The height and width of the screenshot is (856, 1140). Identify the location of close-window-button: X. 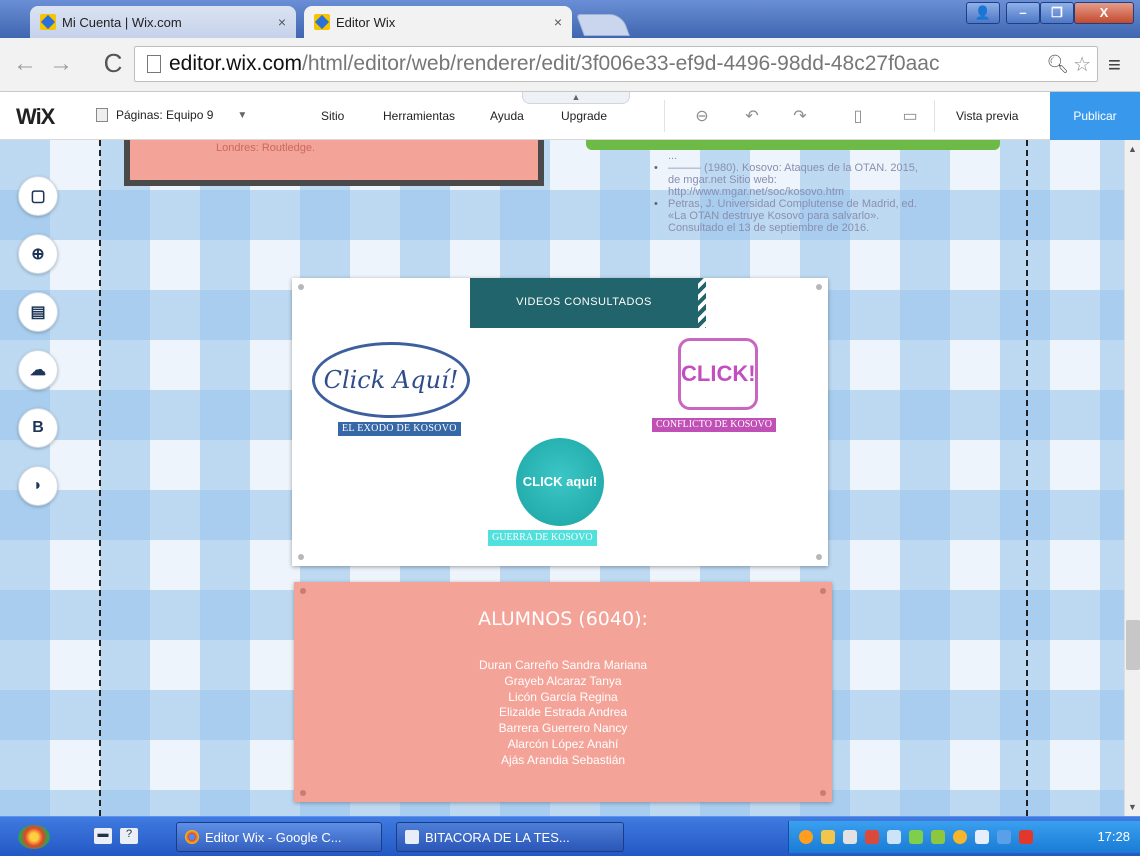
(1104, 13).